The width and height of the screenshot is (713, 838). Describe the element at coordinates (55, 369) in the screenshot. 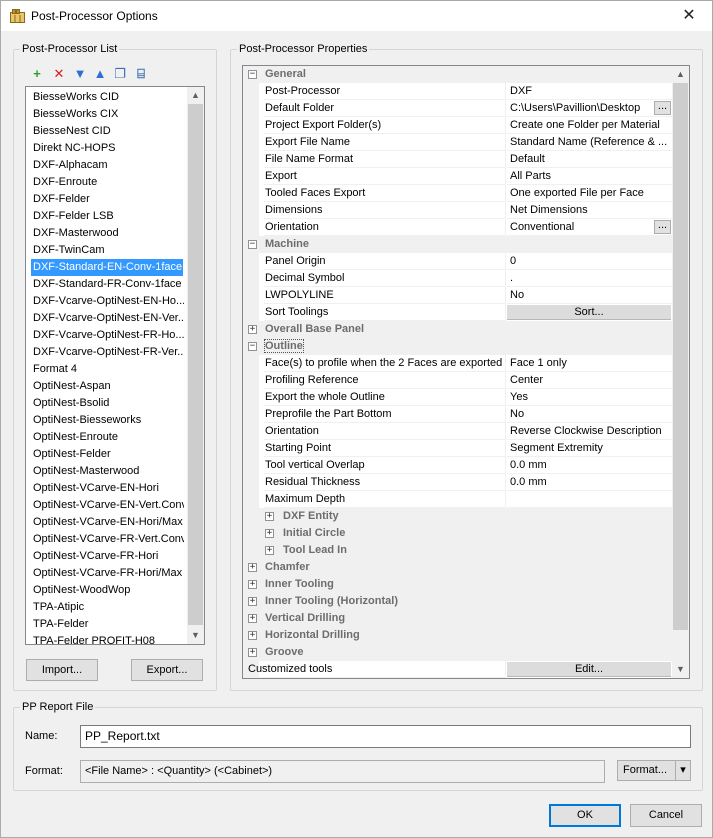

I see `list-item: Format 4` at that location.